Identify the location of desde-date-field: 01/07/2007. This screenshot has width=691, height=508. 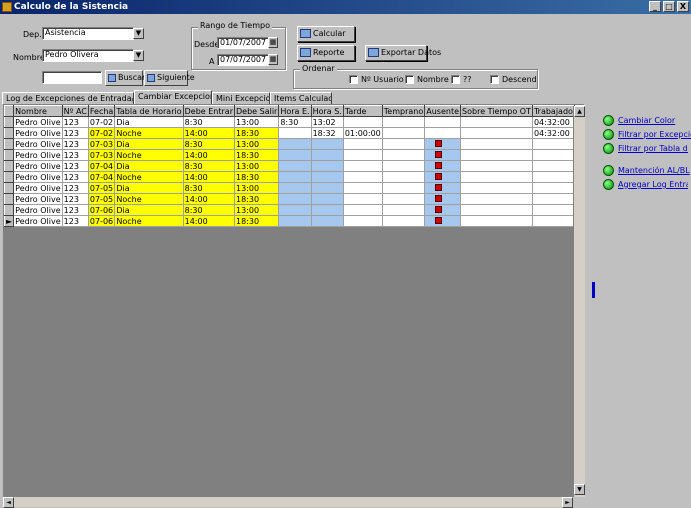
(243, 43).